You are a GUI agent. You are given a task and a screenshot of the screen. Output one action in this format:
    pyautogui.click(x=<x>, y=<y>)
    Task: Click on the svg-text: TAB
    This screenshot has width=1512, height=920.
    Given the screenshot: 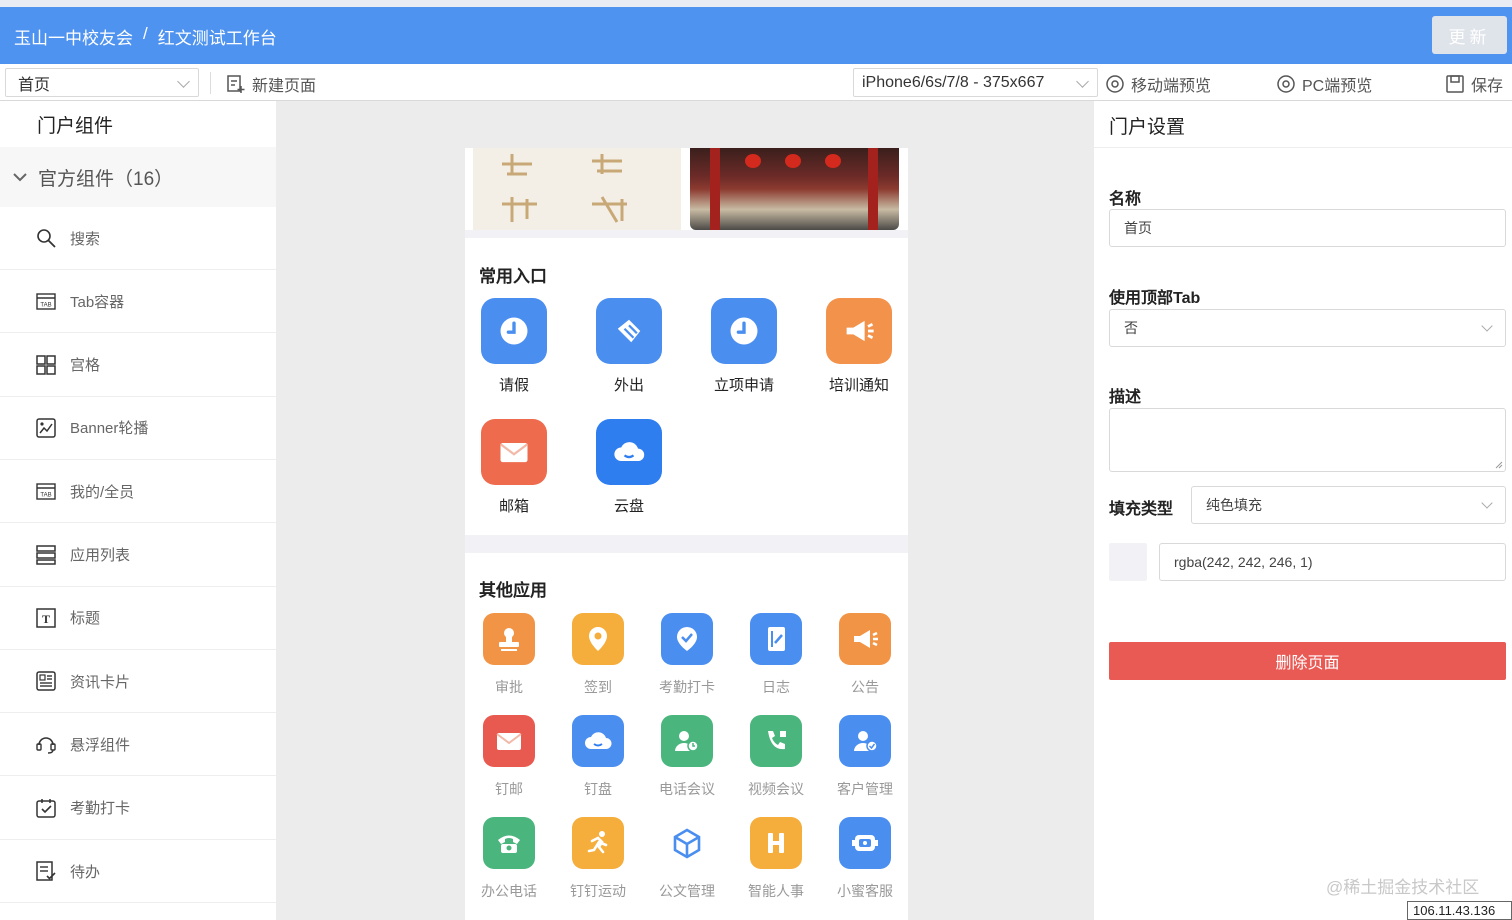 What is the action you would take?
    pyautogui.click(x=45, y=306)
    